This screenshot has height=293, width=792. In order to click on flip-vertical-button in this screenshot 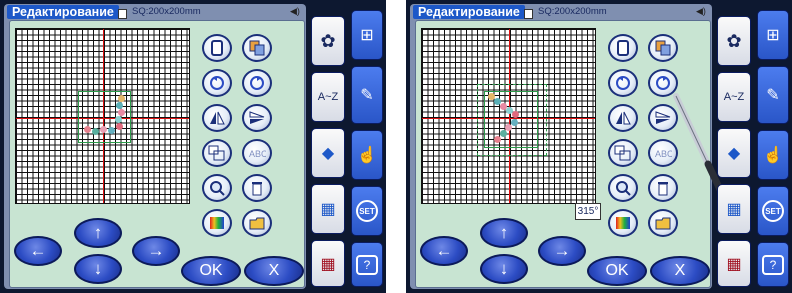, I will do `click(257, 118)`.